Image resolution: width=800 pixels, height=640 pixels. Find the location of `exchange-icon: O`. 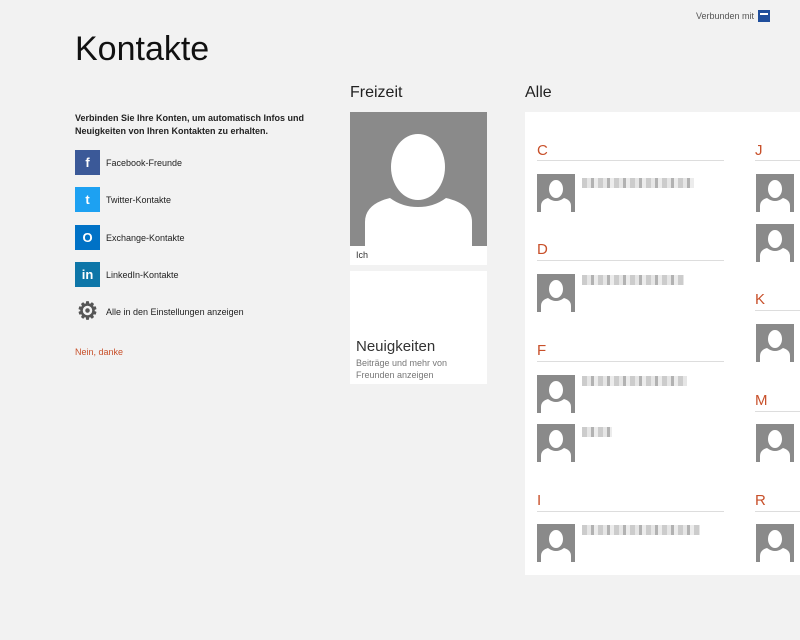

exchange-icon: O is located at coordinates (87, 237).